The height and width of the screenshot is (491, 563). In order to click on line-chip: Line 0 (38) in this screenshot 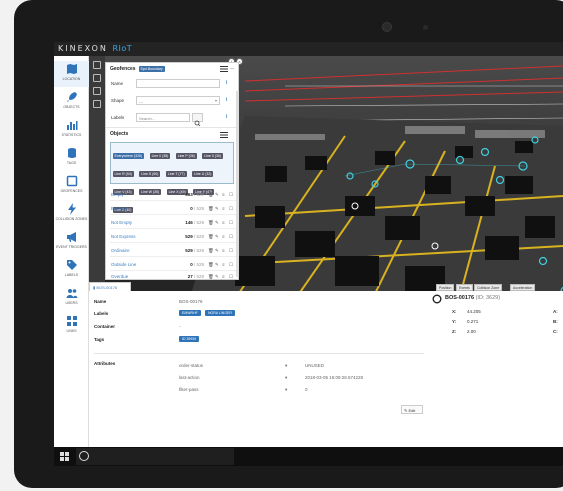, I will do `click(160, 156)`.